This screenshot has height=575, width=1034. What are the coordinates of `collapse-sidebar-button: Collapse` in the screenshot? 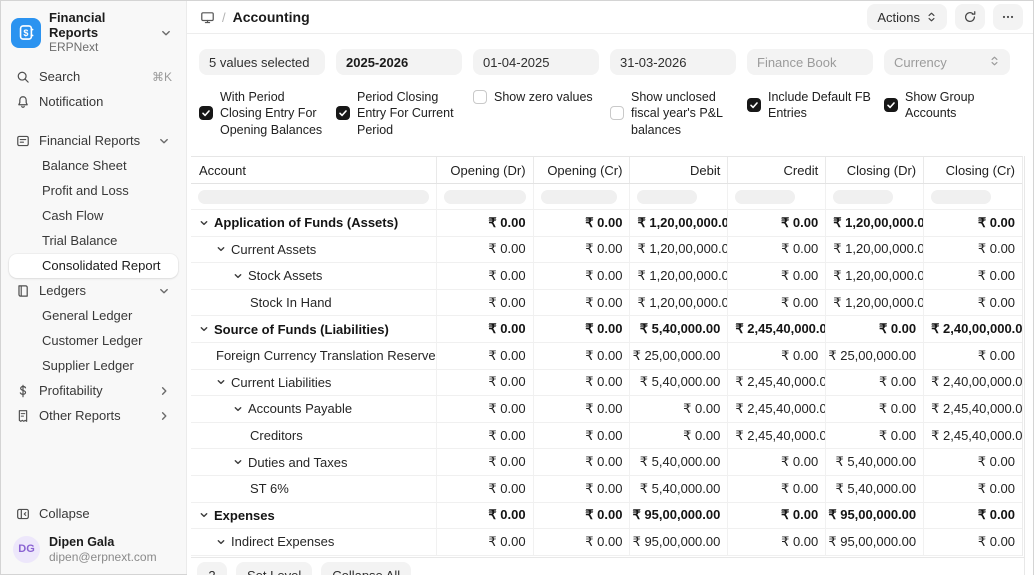 It's located at (93, 514).